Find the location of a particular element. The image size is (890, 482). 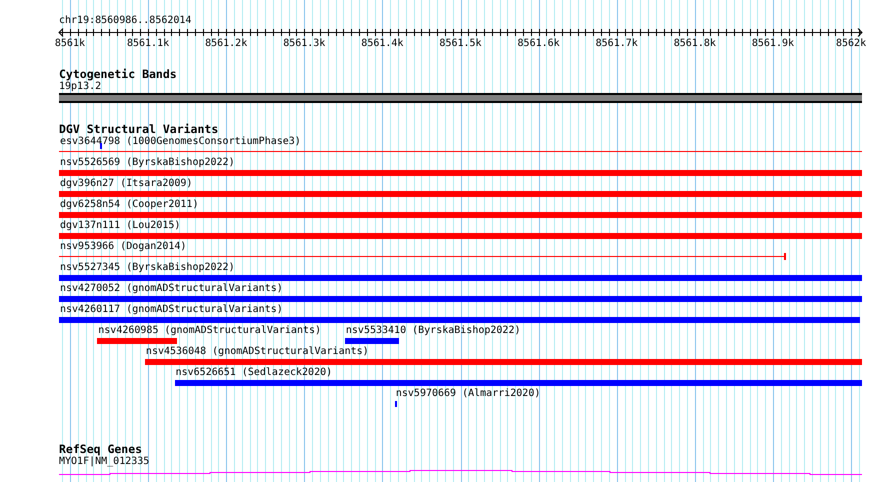

variant-label: nsv4260985 (gnomADStructuralVariants) is located at coordinates (210, 331).